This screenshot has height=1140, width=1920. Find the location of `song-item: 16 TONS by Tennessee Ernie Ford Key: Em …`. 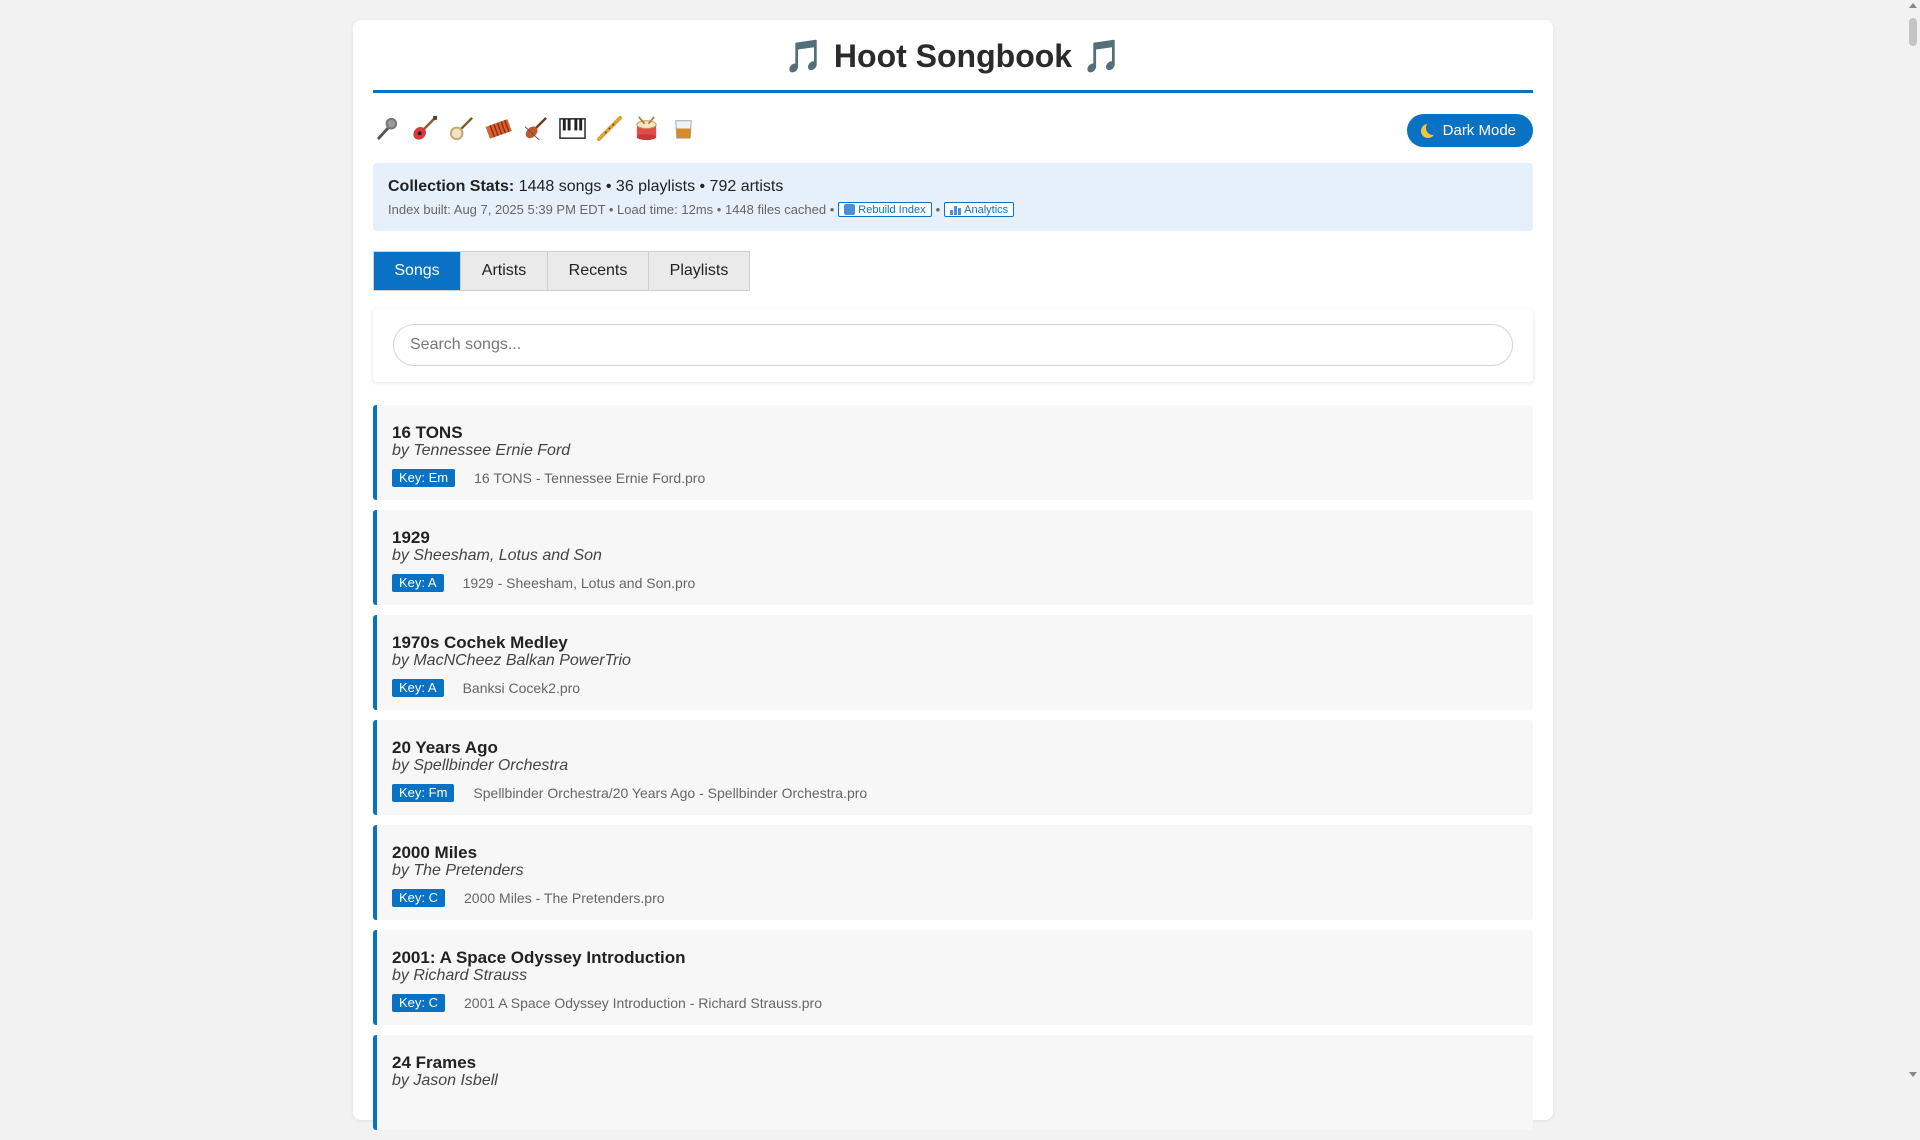

song-item: 16 TONS by Tennessee Ernie Ford Key: Em … is located at coordinates (953, 452).